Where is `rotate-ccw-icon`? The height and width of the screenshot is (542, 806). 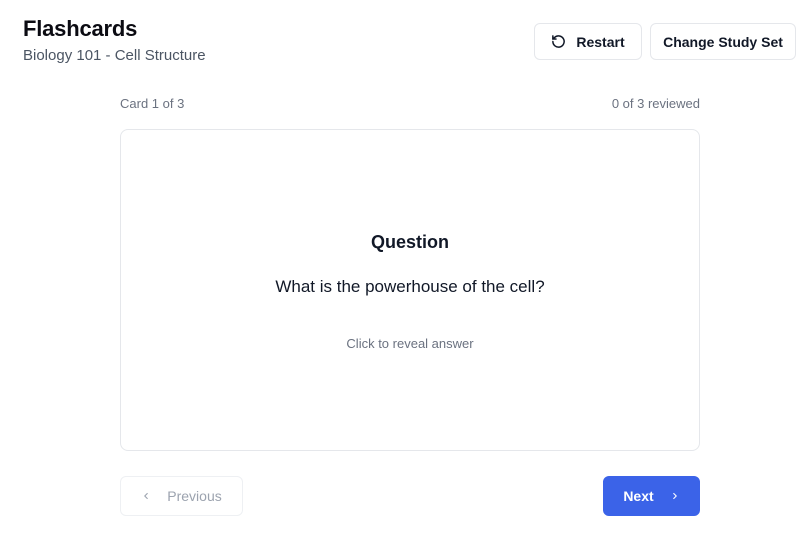
rotate-ccw-icon is located at coordinates (558, 41).